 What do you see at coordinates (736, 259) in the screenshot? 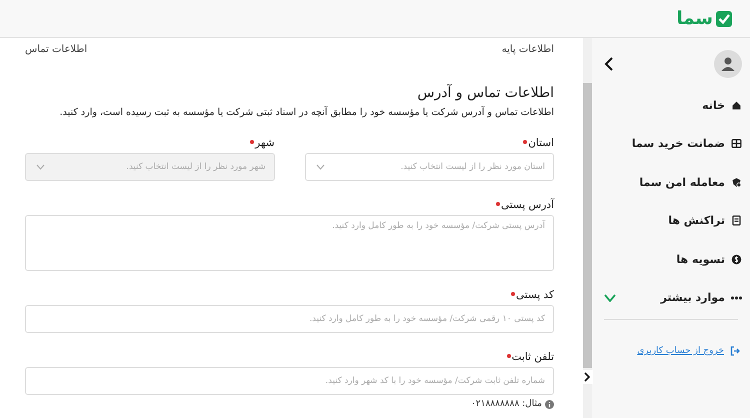
I see `coin-icon` at bounding box center [736, 259].